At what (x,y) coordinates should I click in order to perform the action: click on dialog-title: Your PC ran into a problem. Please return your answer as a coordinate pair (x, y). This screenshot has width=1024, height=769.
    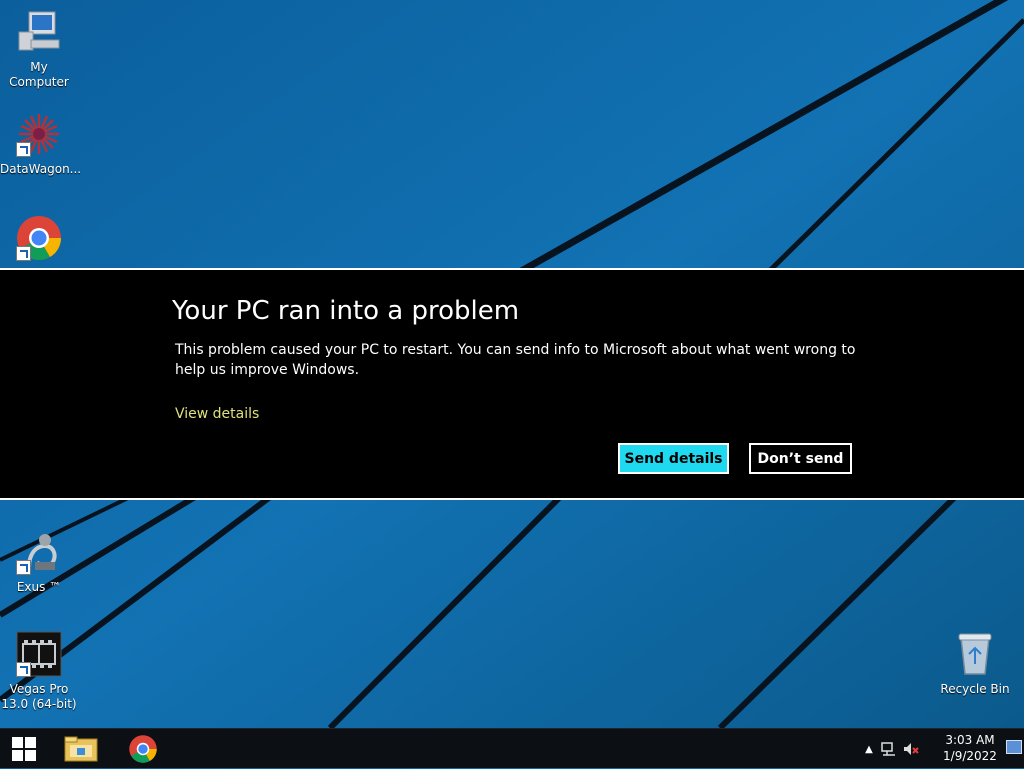
    Looking at the image, I should click on (346, 311).